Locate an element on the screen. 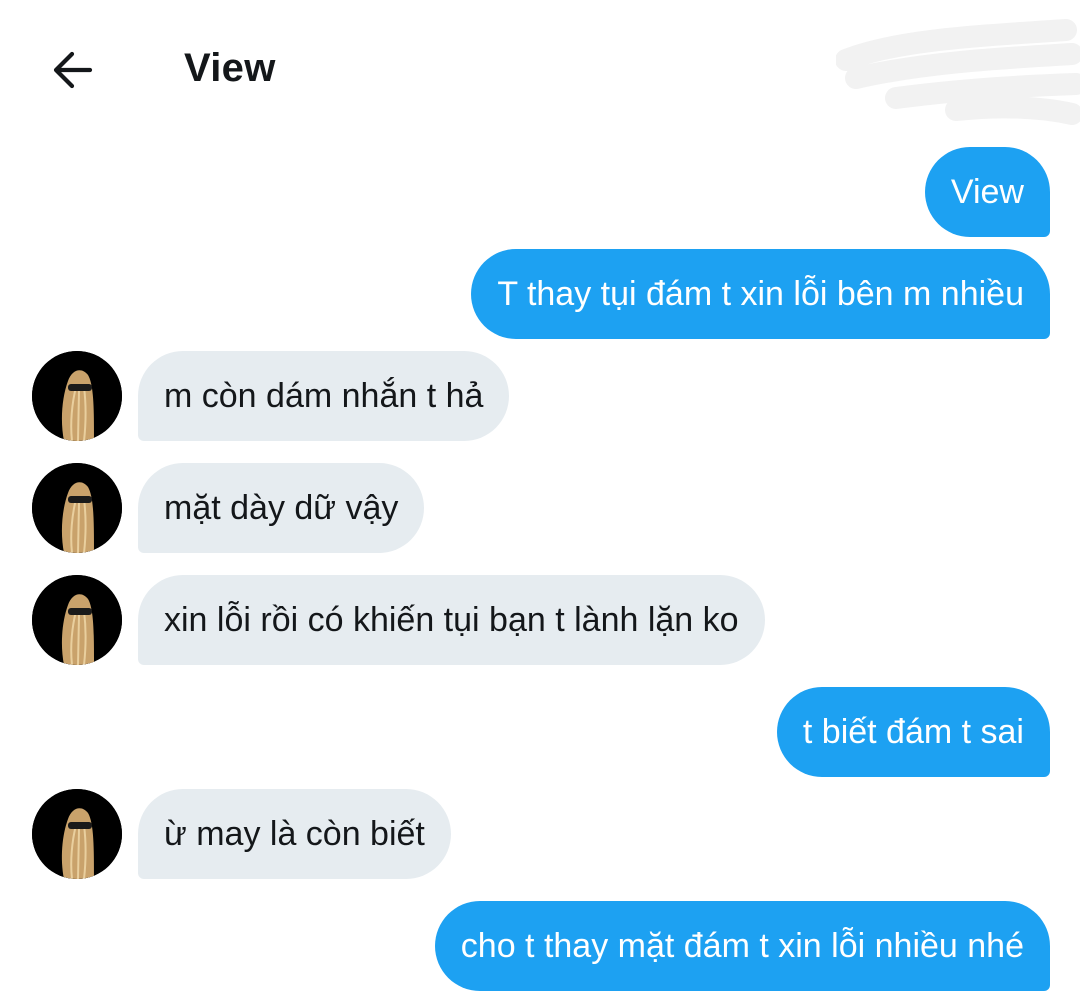 The width and height of the screenshot is (1080, 1001). message-bubble-received: ừ may là còn biết is located at coordinates (294, 834).